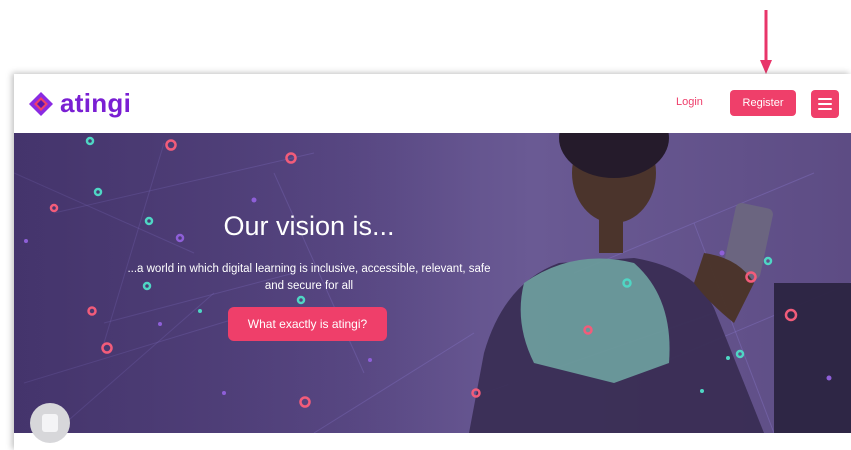  I want to click on chat-icon, so click(50, 423).